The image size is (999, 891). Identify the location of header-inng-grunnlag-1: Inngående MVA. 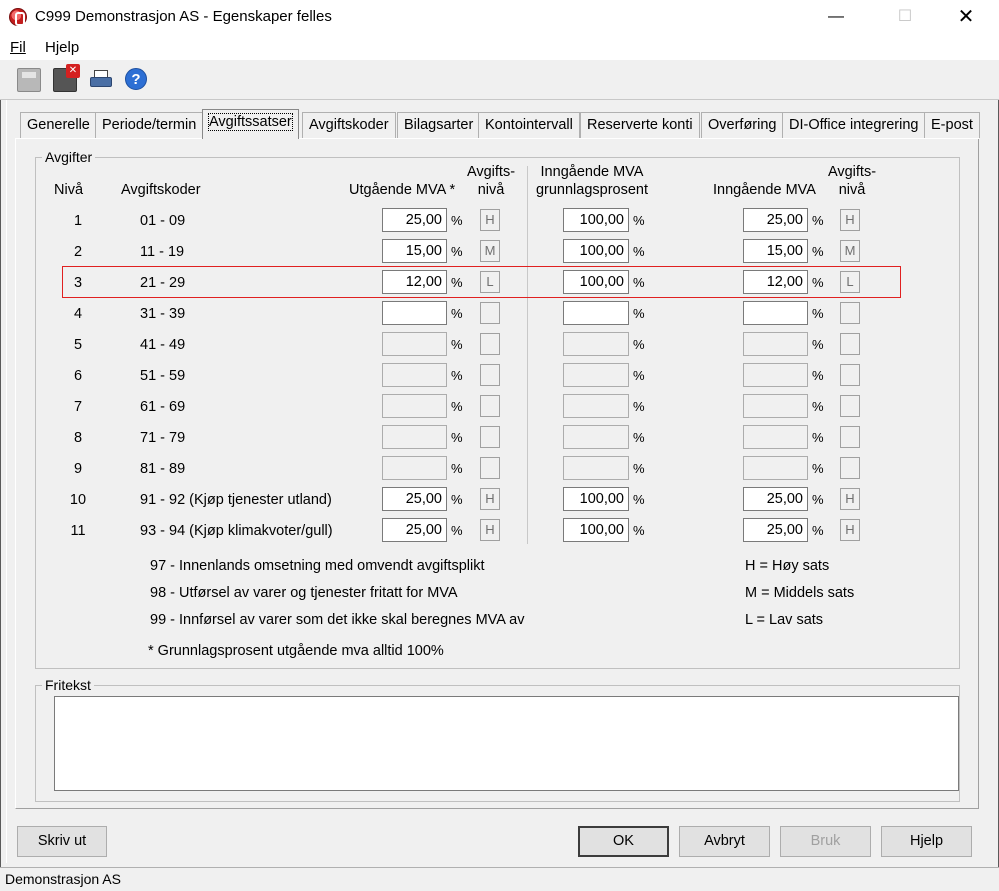
(592, 172).